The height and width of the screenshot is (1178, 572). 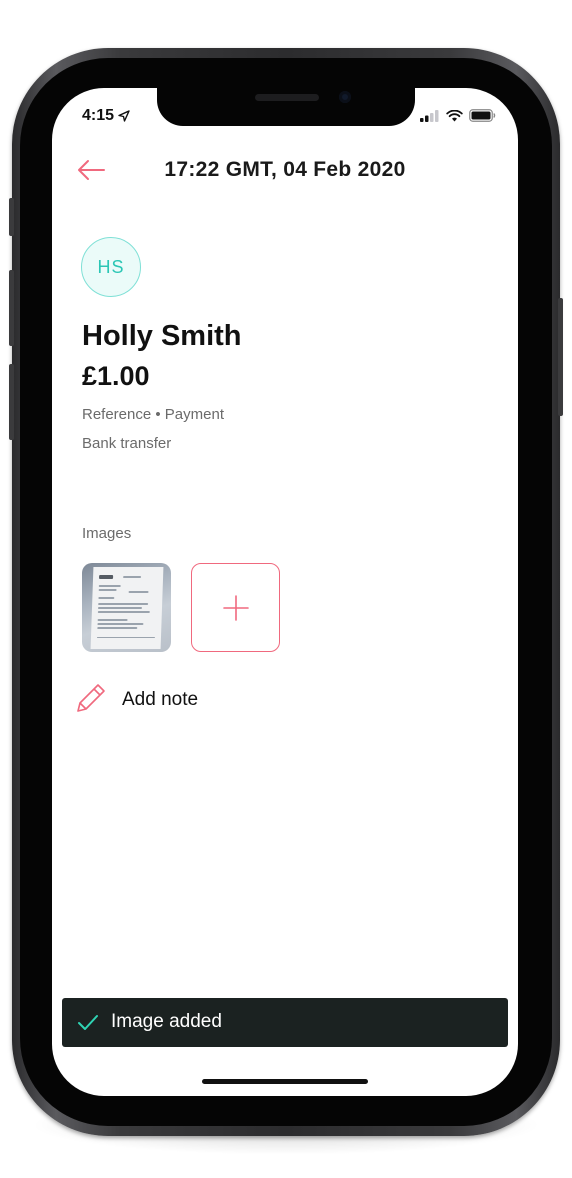 I want to click on images-section-label: Images, so click(x=107, y=533).